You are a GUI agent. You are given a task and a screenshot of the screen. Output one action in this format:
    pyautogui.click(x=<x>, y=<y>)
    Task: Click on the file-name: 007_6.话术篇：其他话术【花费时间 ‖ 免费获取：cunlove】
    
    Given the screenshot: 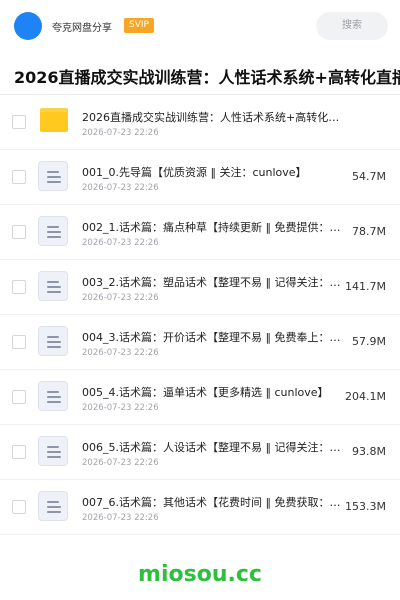 What is the action you would take?
    pyautogui.click(x=213, y=502)
    